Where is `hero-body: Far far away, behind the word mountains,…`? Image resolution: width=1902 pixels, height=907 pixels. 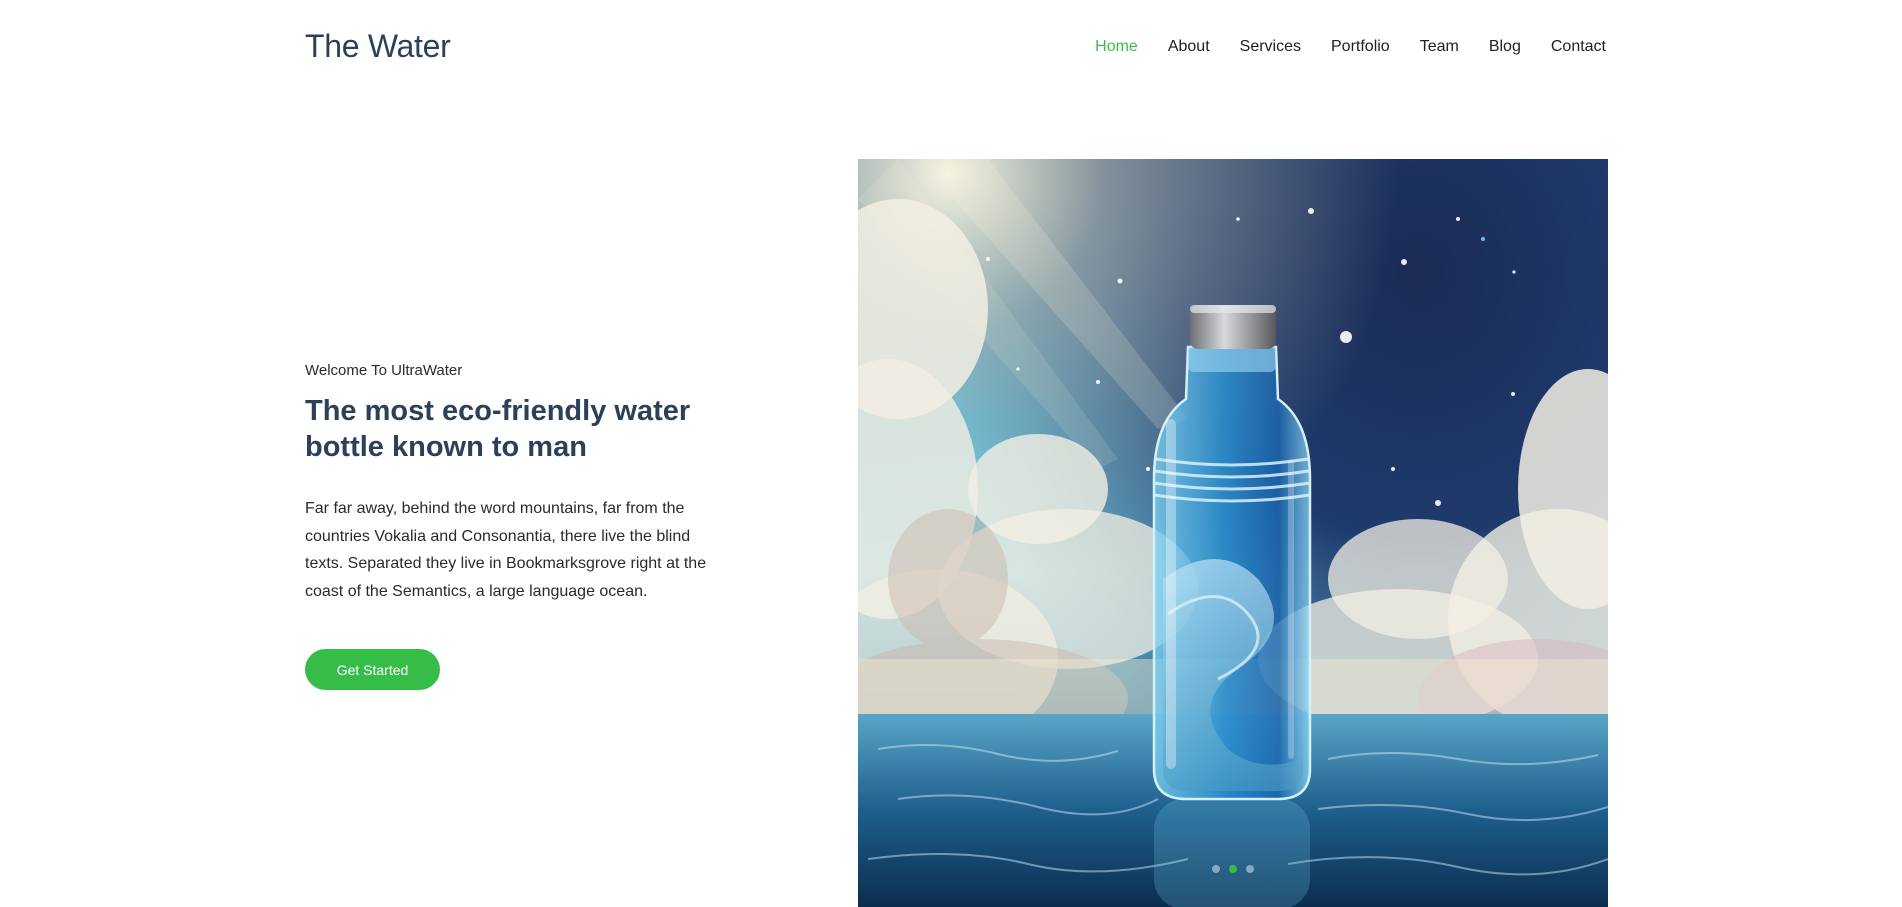 hero-body: Far far away, behind the word mountains,… is located at coordinates (506, 550).